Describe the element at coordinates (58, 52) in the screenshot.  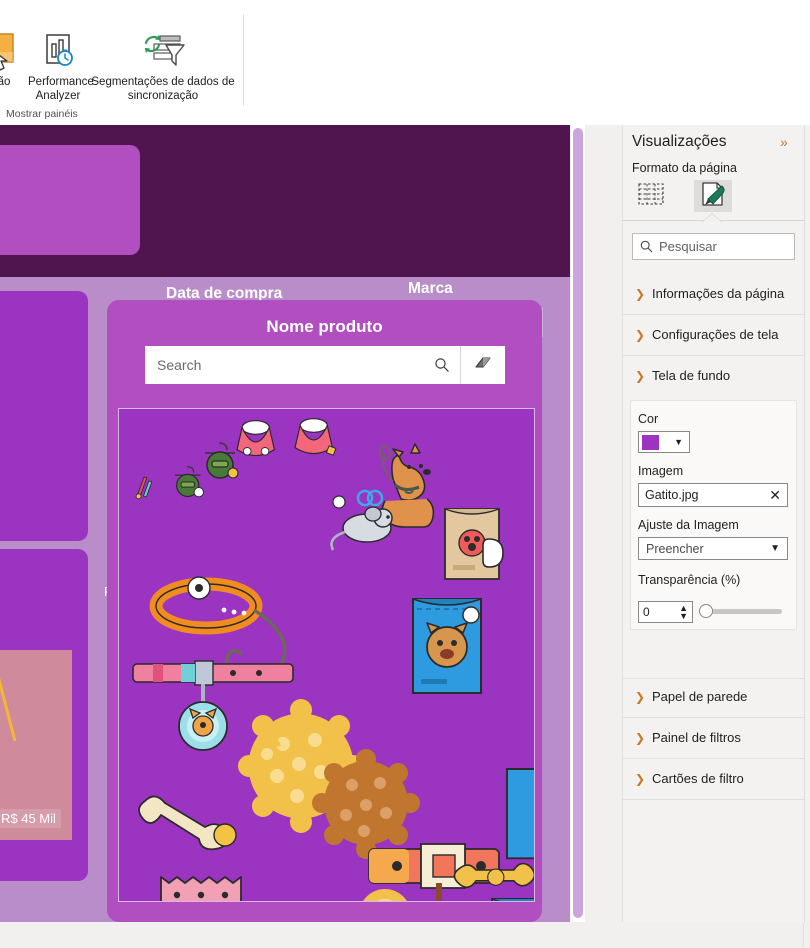
I see `performance-analyzer-icon` at that location.